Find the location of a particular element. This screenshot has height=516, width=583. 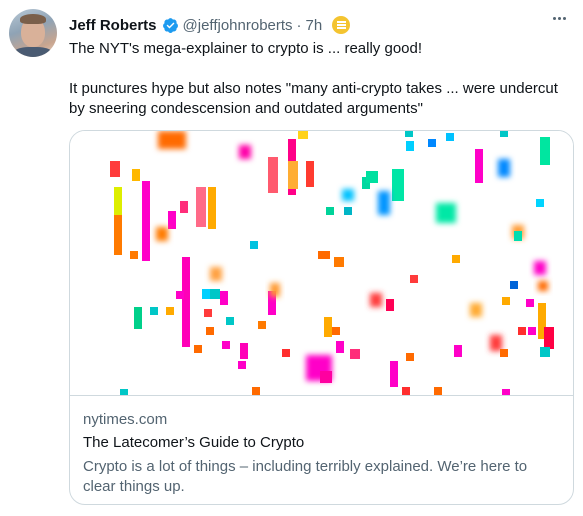

link-card-domain: nytimes.com is located at coordinates (125, 419).